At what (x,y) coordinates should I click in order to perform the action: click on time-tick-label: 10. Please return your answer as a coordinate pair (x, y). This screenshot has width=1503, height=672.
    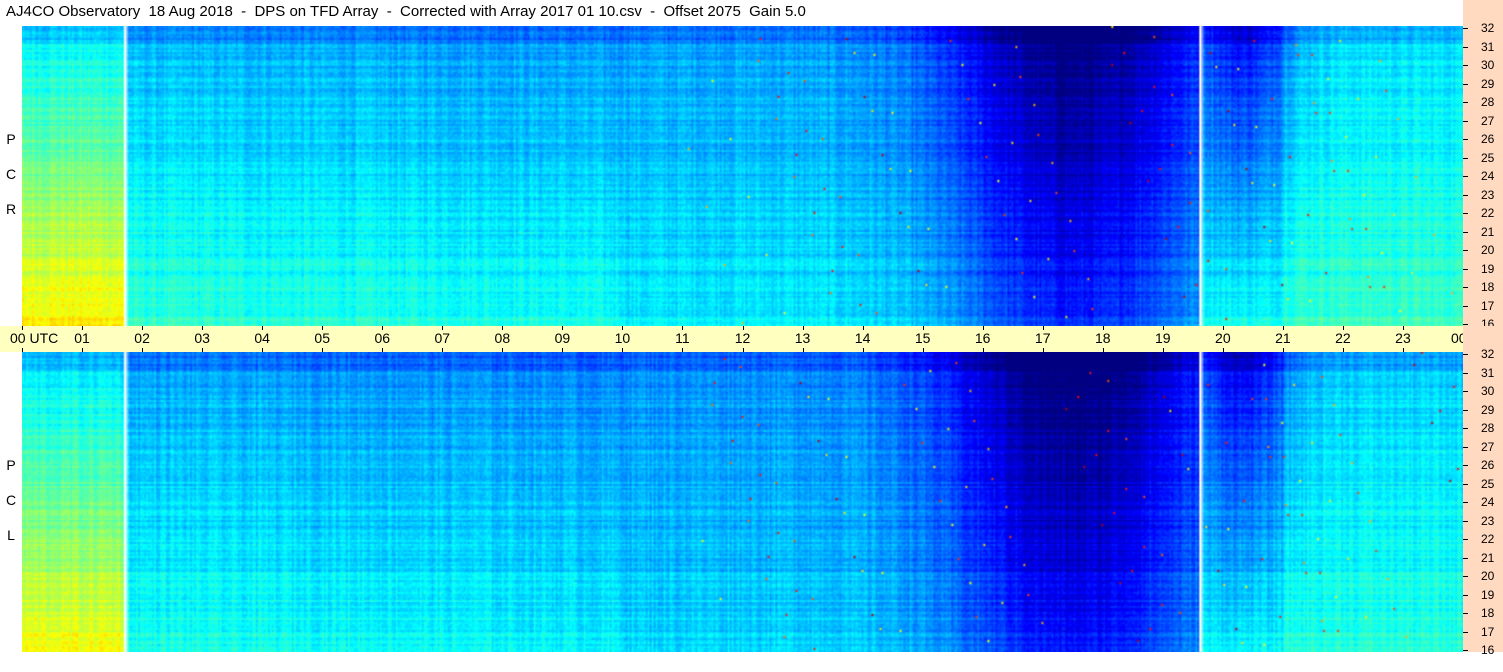
    Looking at the image, I should click on (622, 338).